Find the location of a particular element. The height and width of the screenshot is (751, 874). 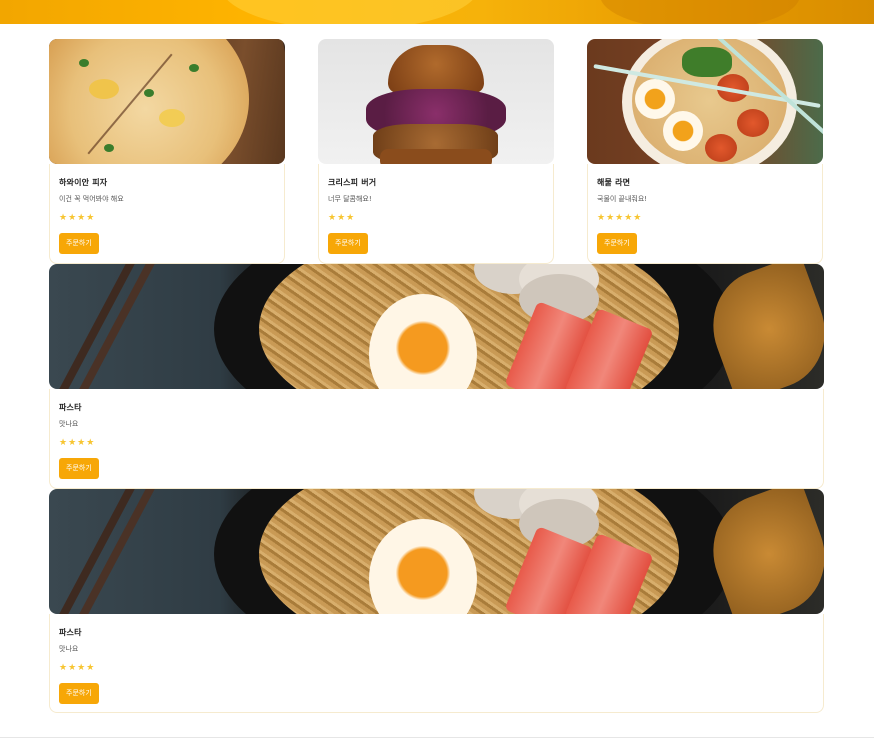

rating-stars: ★★★ is located at coordinates (342, 218).